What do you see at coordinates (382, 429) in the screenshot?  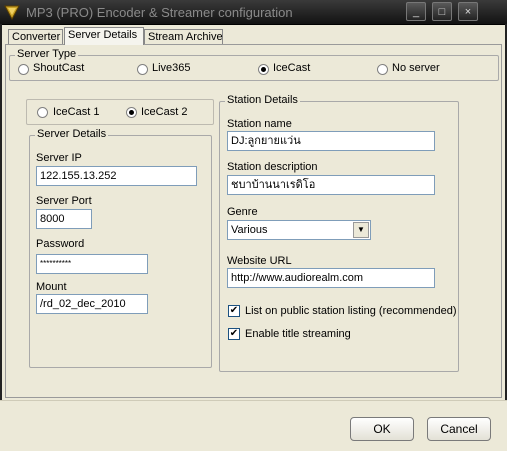 I see `ok-button: OK` at bounding box center [382, 429].